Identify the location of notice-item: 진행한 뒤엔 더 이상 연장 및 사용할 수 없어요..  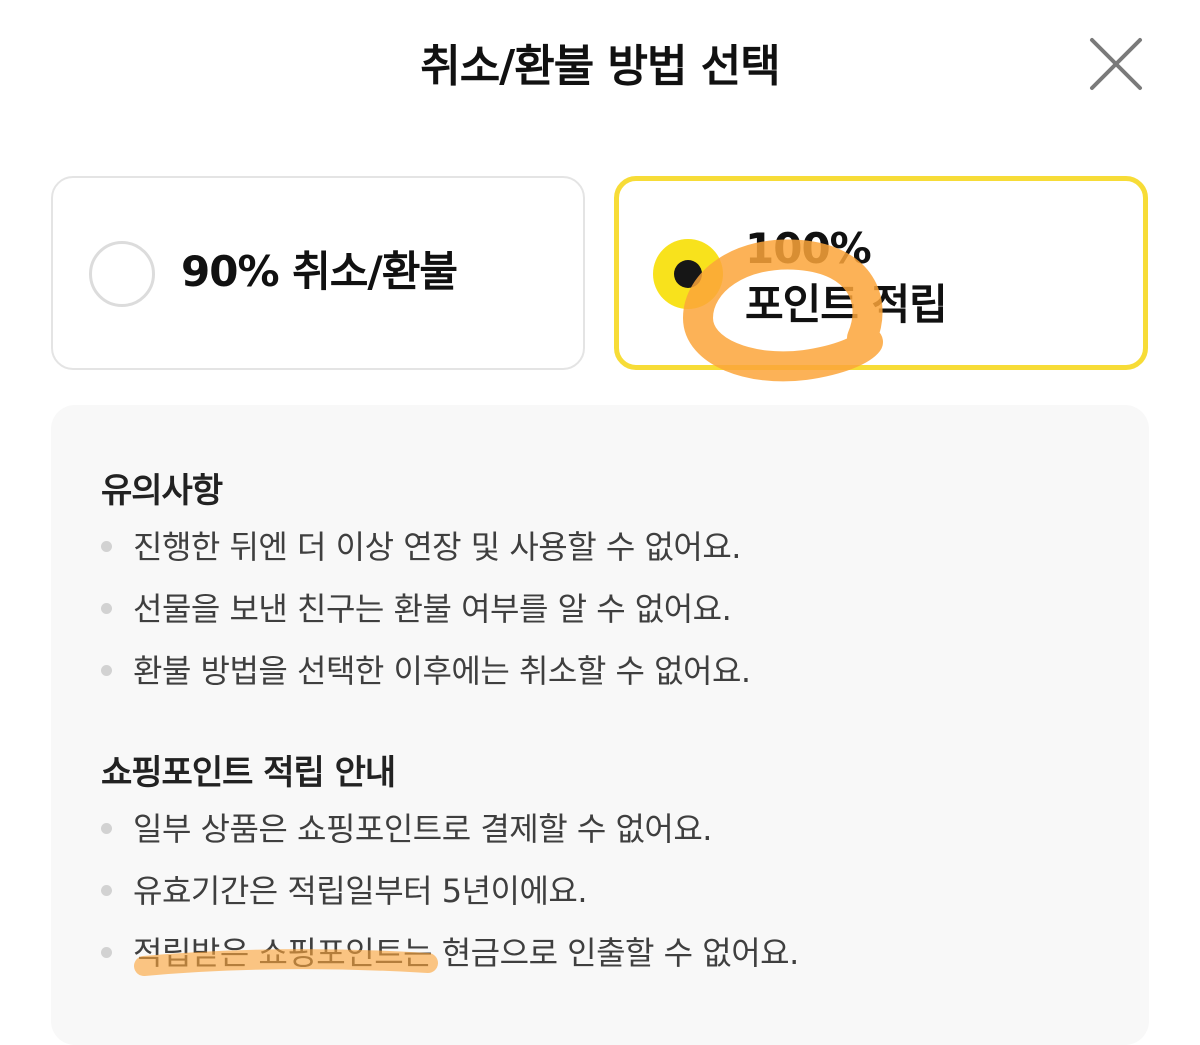
(426, 558).